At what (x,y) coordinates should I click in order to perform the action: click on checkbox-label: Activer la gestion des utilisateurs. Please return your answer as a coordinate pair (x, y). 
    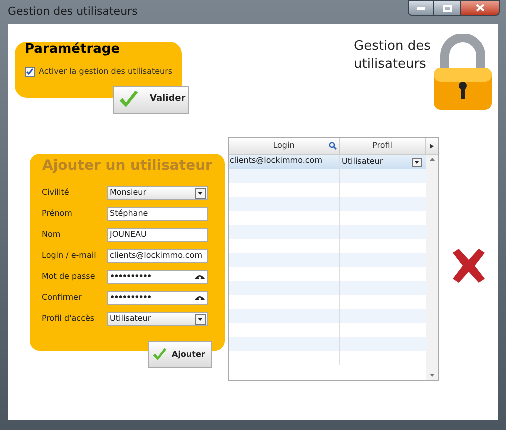
    Looking at the image, I should click on (106, 72).